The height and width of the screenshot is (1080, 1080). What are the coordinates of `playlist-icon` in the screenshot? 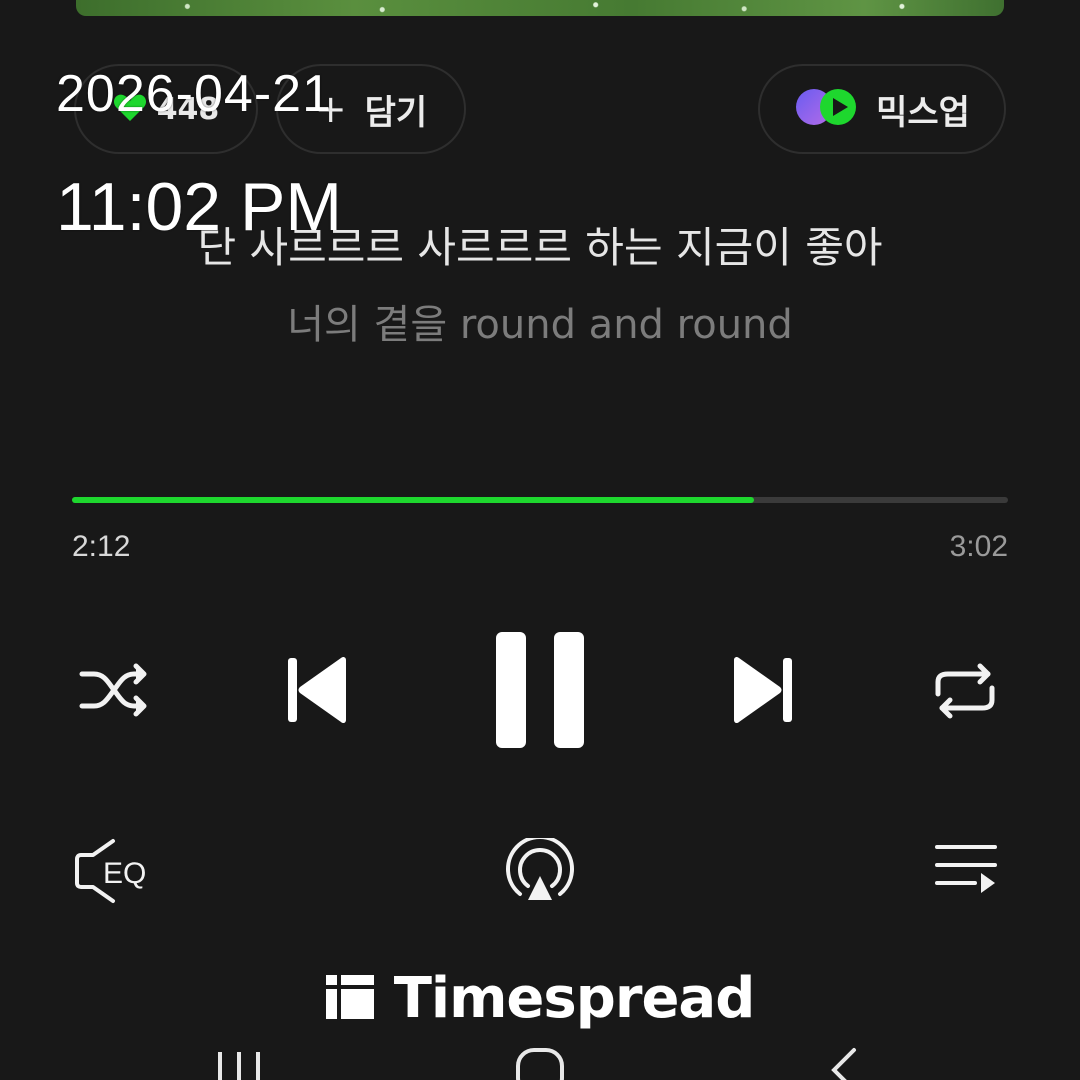 It's located at (966, 873).